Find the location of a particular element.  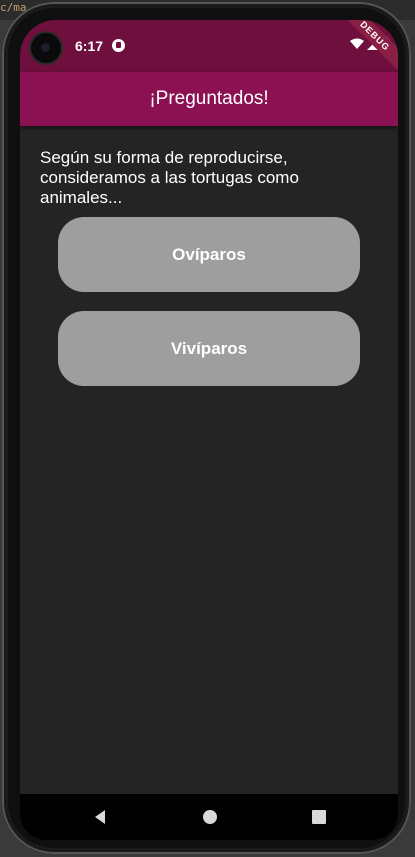

recents-icon is located at coordinates (319, 817).